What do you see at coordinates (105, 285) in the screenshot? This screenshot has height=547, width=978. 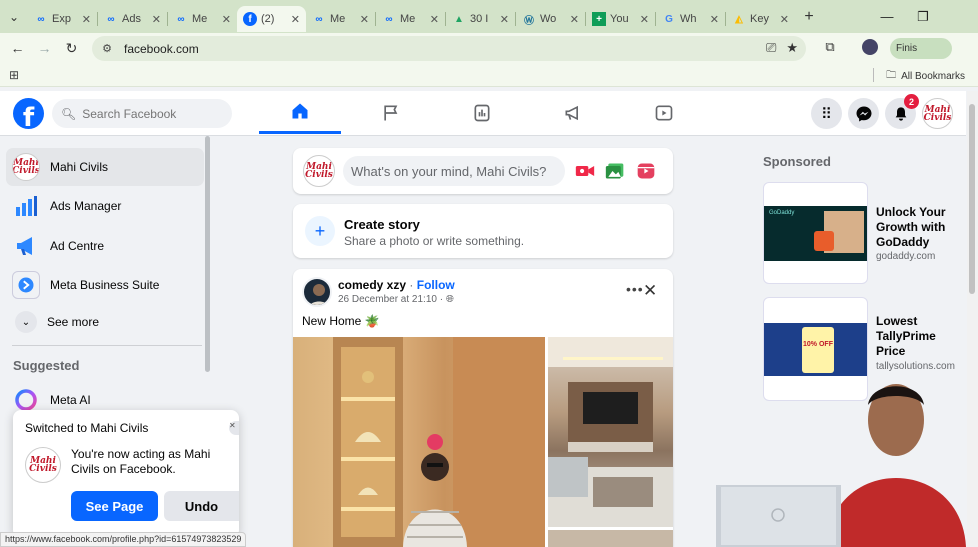 I see `sidebar-item-meta-business-suite: Meta Business Suite` at bounding box center [105, 285].